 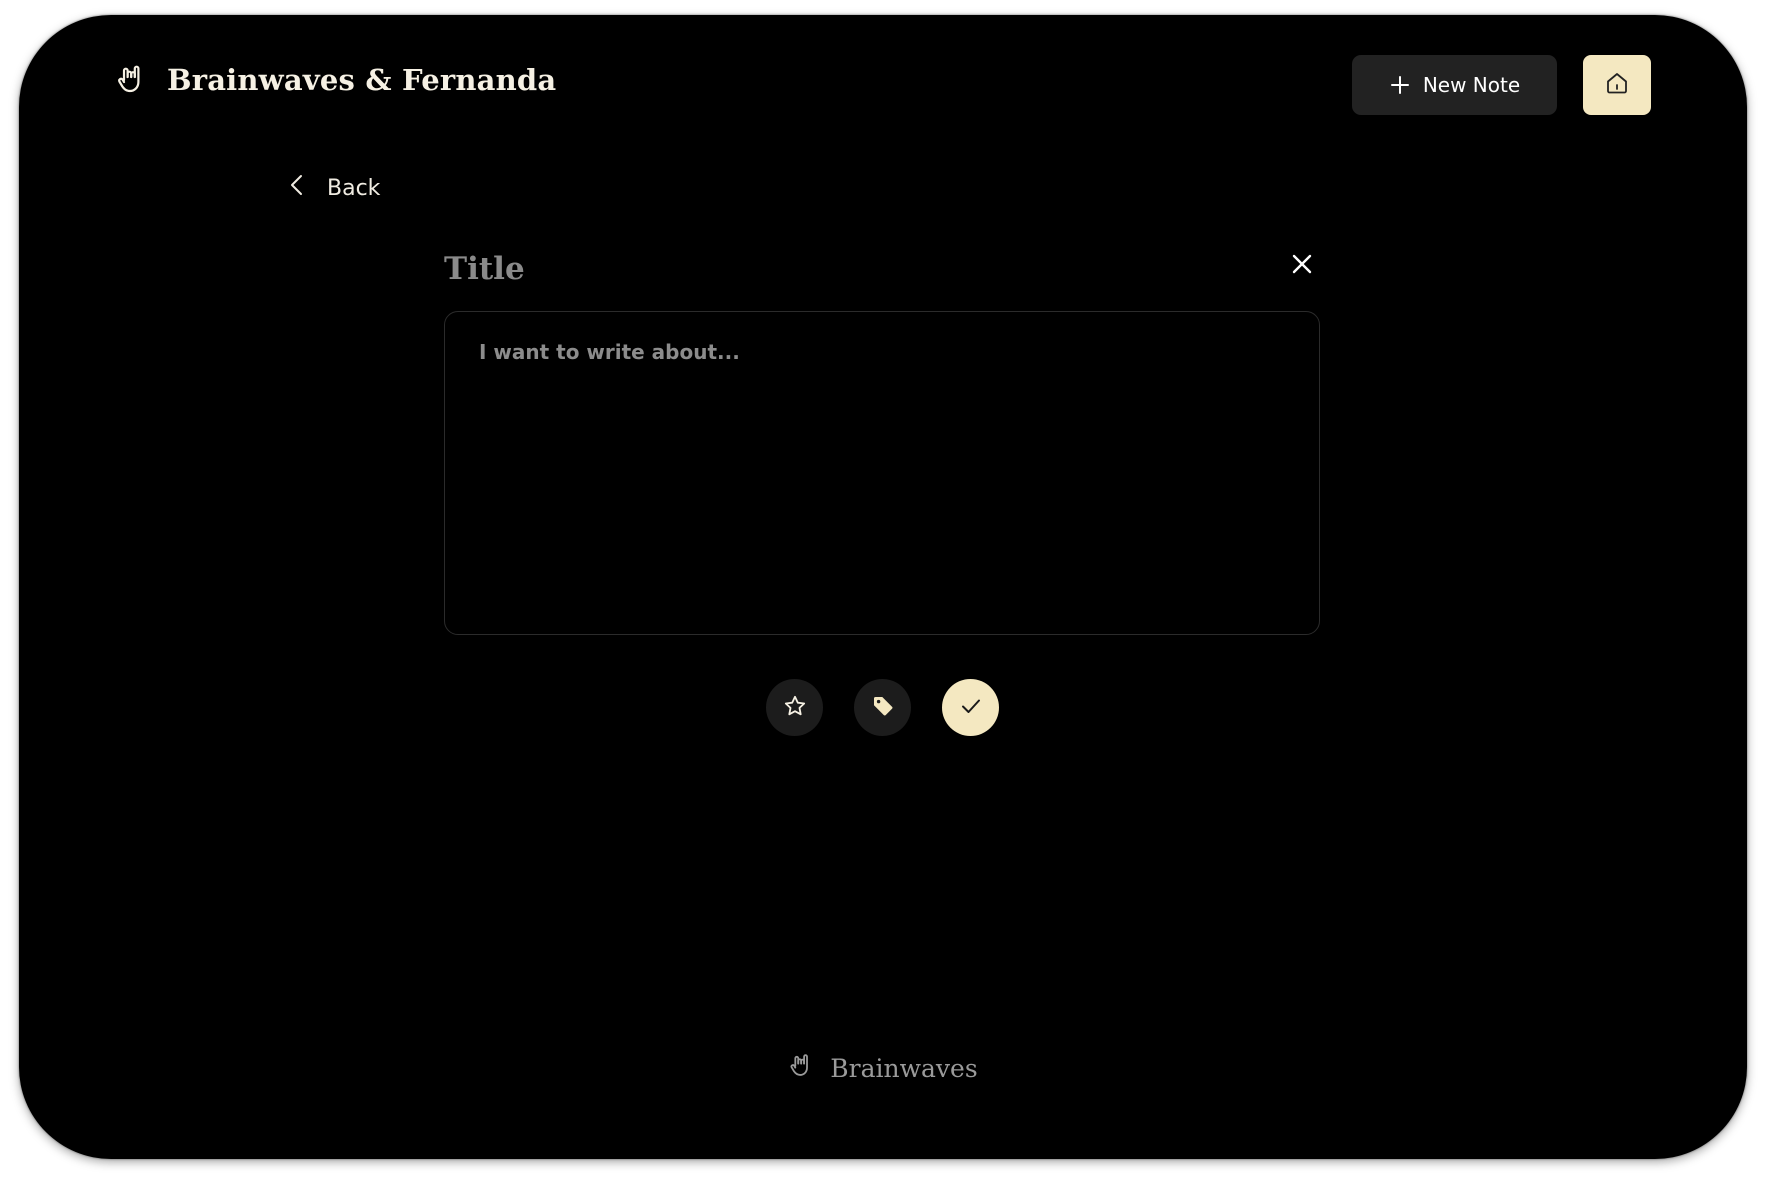 What do you see at coordinates (794, 269) in the screenshot?
I see `title-input` at bounding box center [794, 269].